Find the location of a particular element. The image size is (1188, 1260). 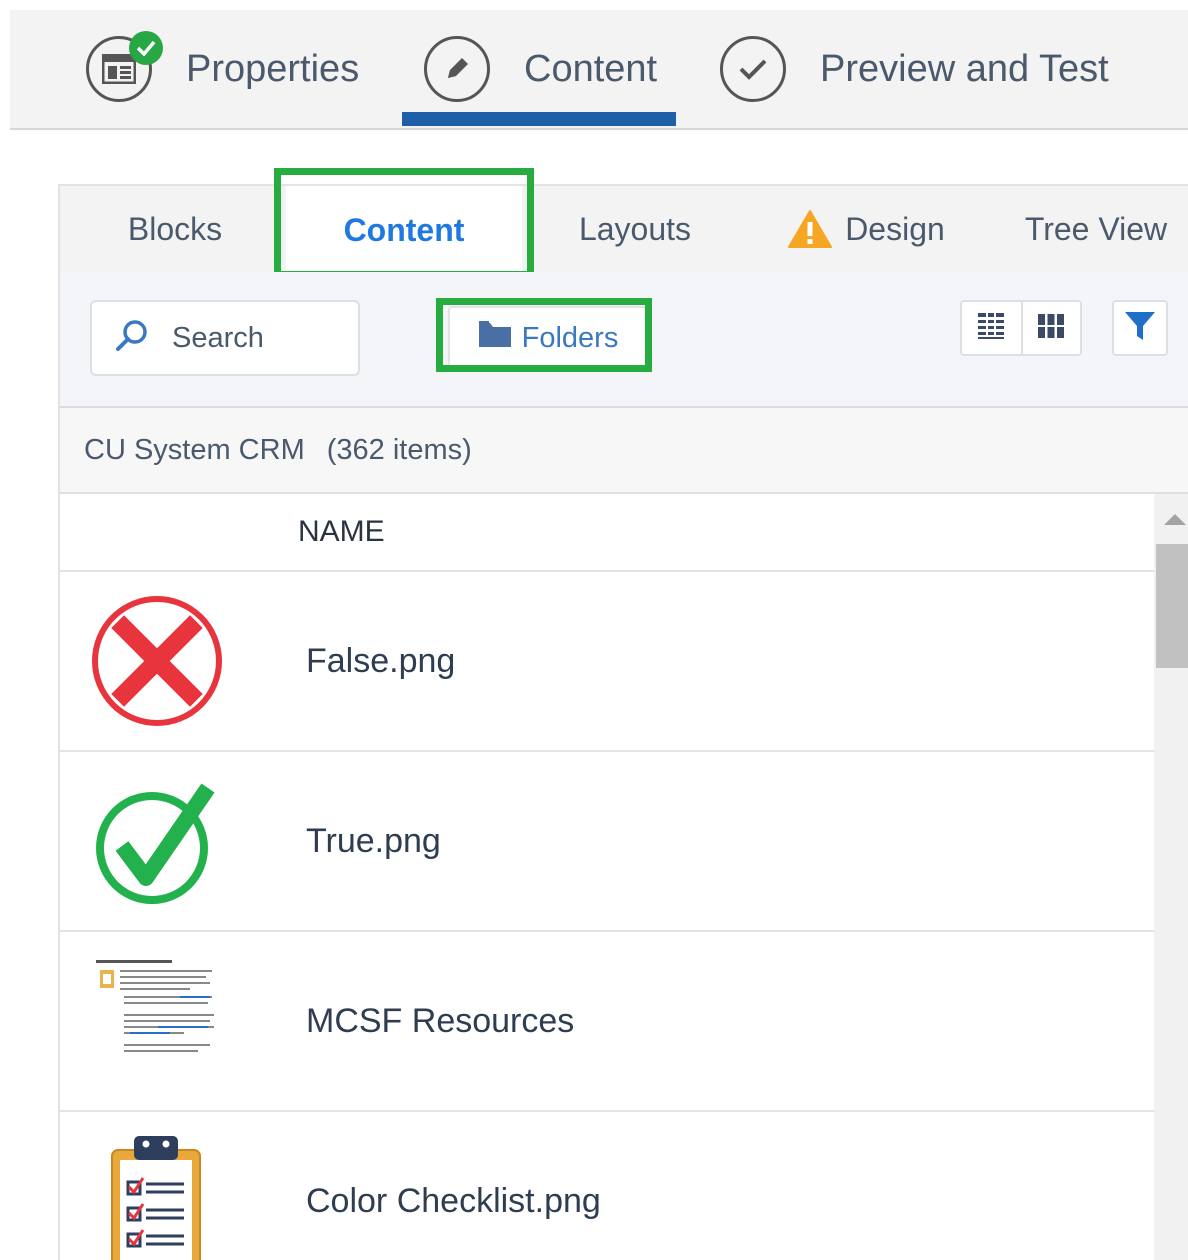

step-content: Content is located at coordinates (540, 69).